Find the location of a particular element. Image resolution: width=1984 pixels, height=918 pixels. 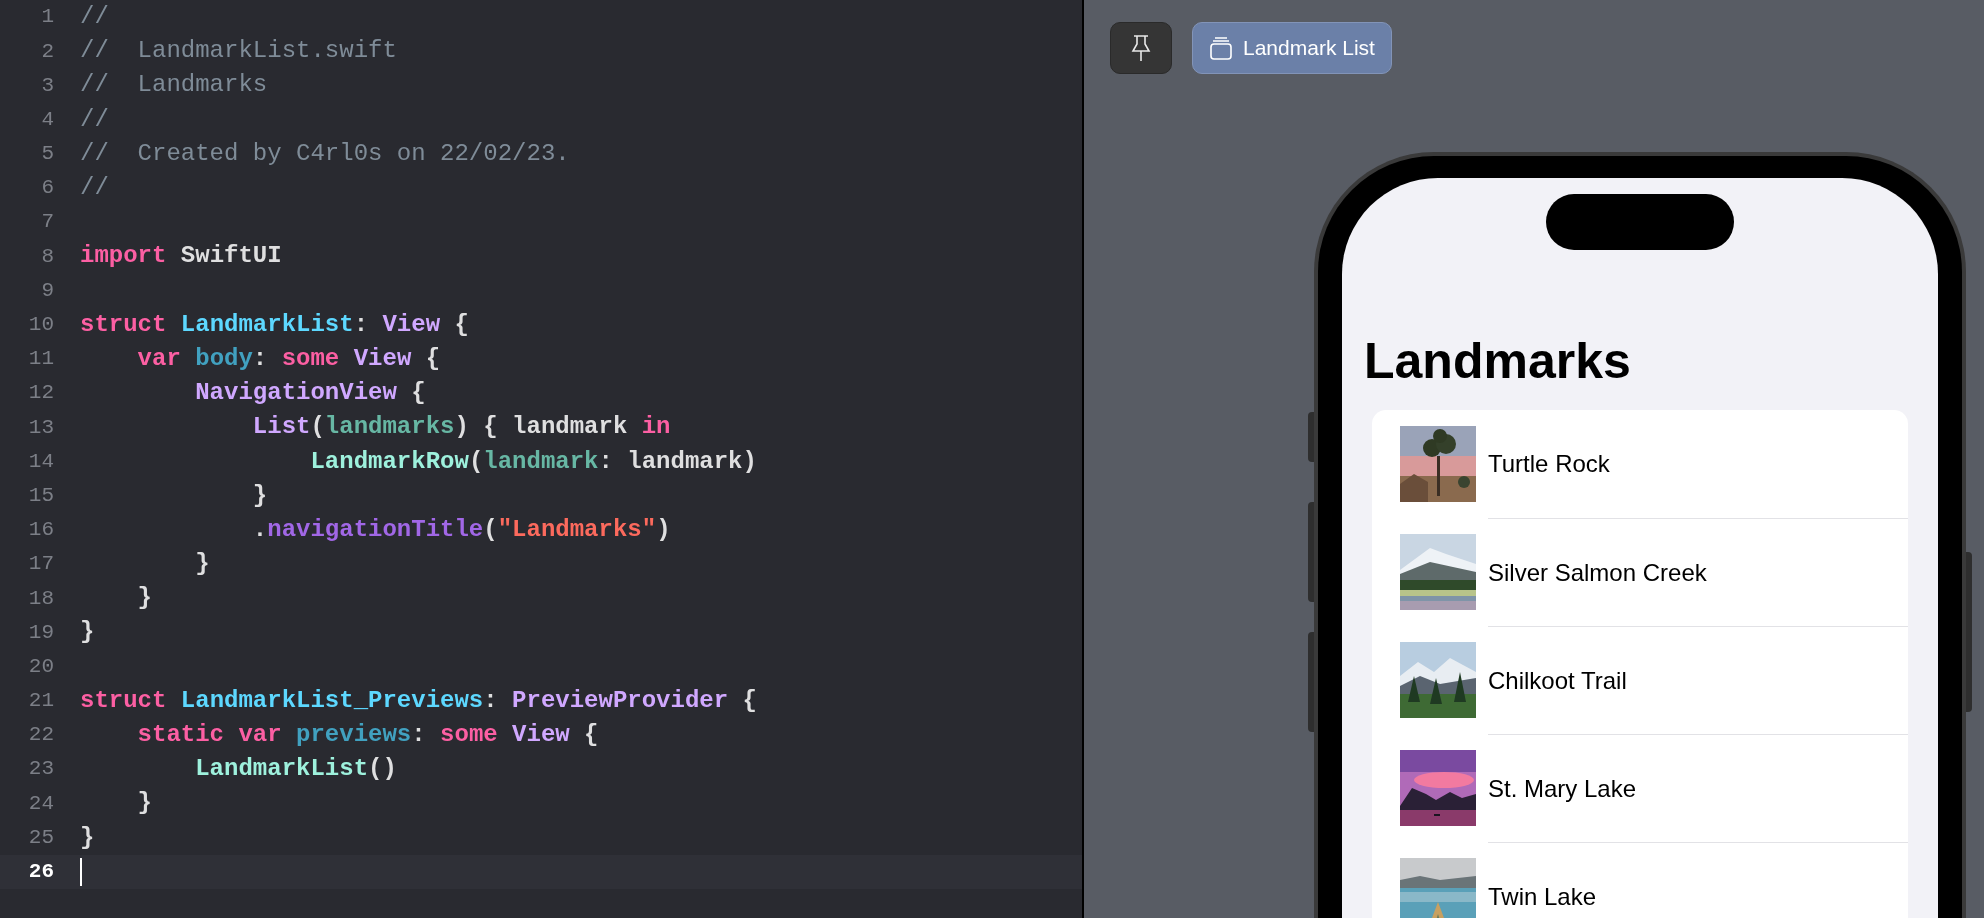

line-number: 10 is located at coordinates (41, 325).